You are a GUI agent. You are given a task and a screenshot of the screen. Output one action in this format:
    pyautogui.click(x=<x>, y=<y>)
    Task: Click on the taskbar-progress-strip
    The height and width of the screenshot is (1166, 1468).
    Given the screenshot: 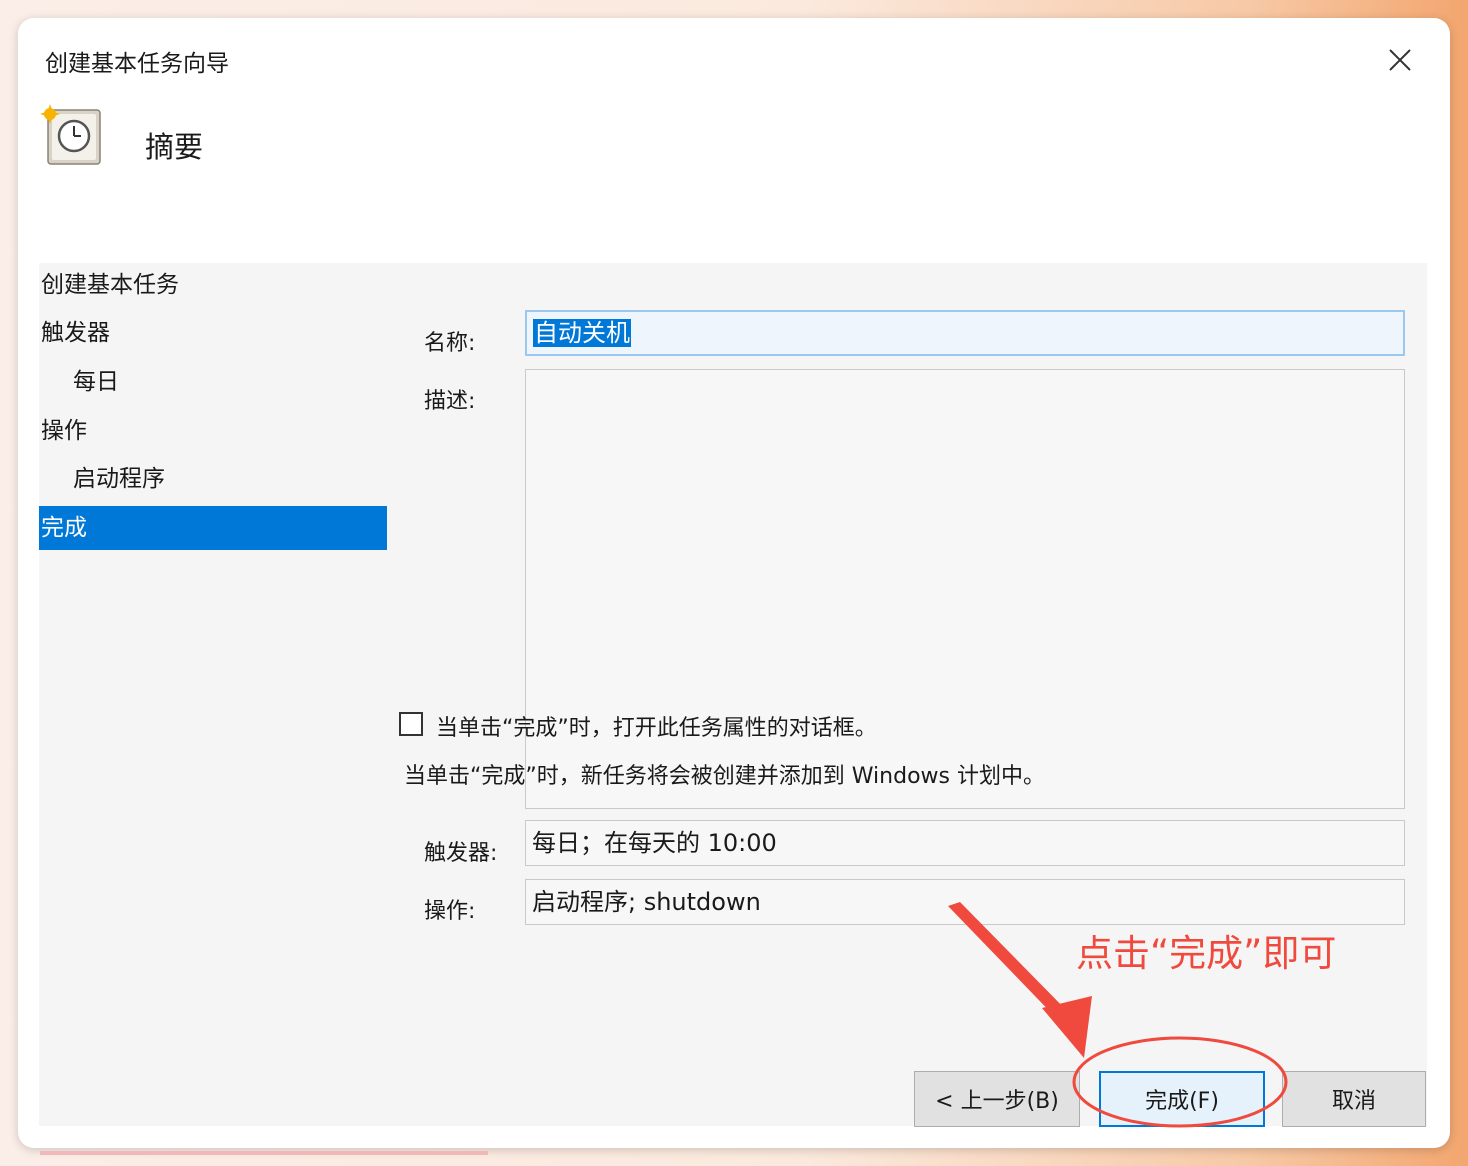 What is the action you would take?
    pyautogui.click(x=264, y=1153)
    